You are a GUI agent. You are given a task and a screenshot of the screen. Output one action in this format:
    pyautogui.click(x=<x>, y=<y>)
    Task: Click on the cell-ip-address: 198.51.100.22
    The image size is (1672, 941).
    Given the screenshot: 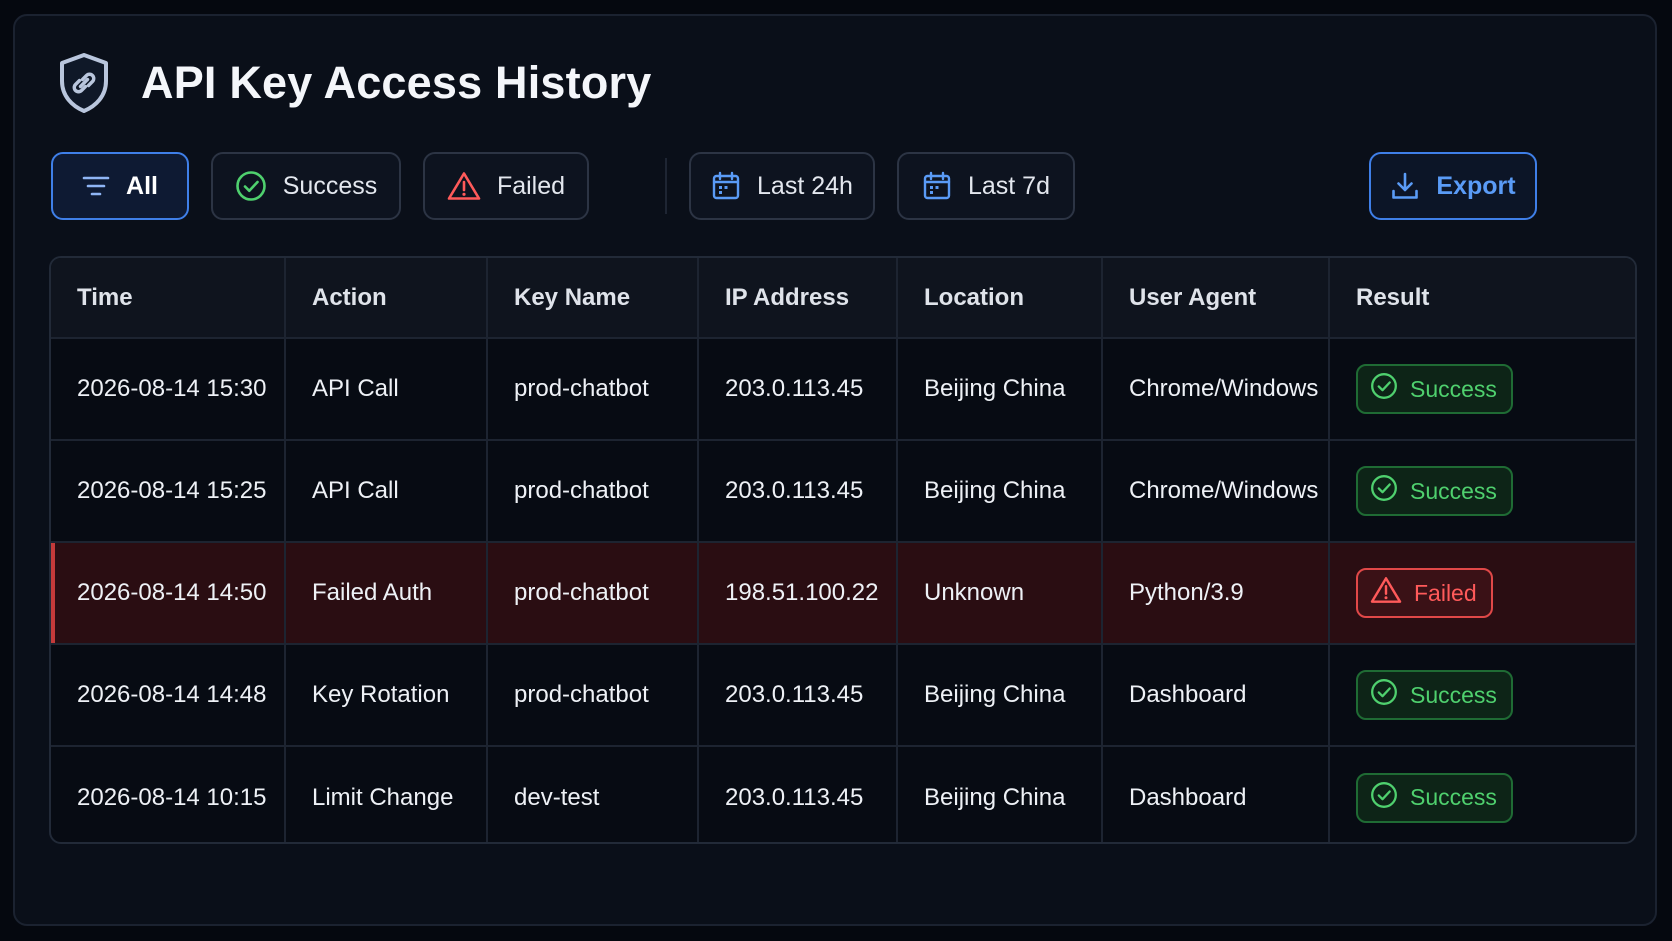 What is the action you would take?
    pyautogui.click(x=798, y=593)
    